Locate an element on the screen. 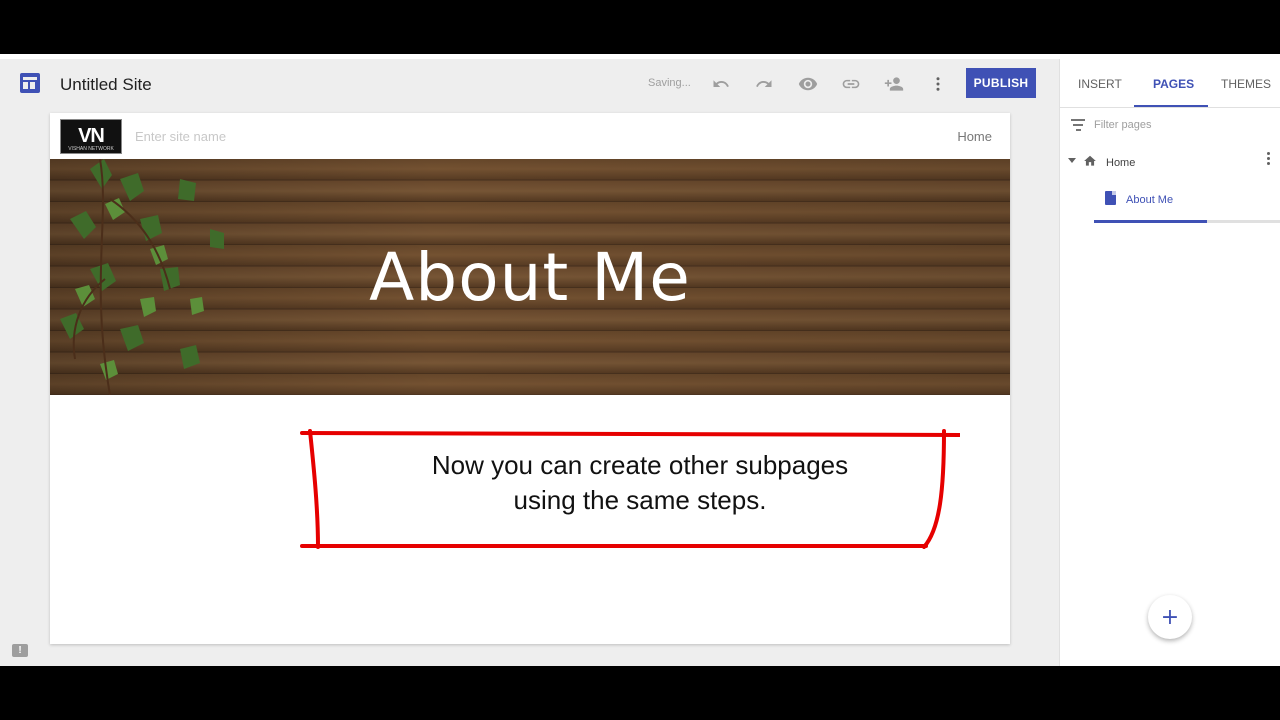  filter-pages-input: Filter pages is located at coordinates (1122, 125).